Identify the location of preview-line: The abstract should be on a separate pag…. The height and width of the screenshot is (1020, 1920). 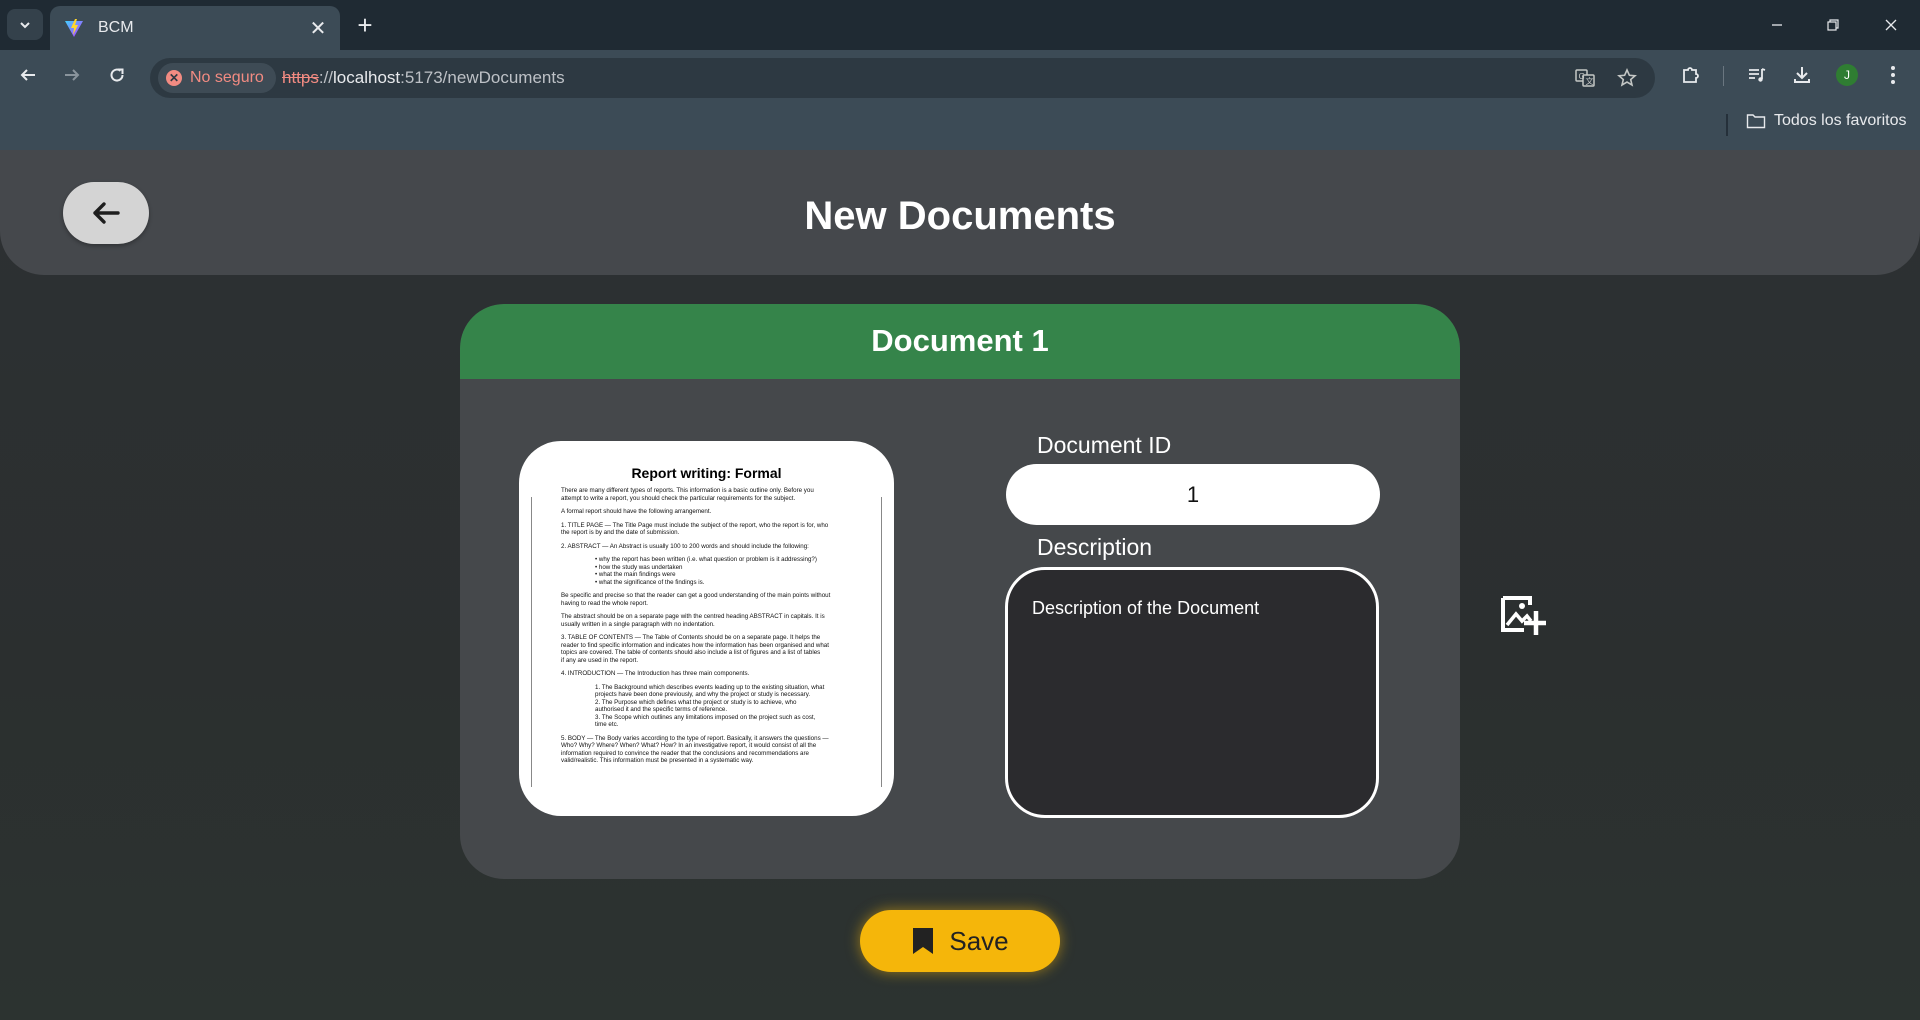
(693, 616).